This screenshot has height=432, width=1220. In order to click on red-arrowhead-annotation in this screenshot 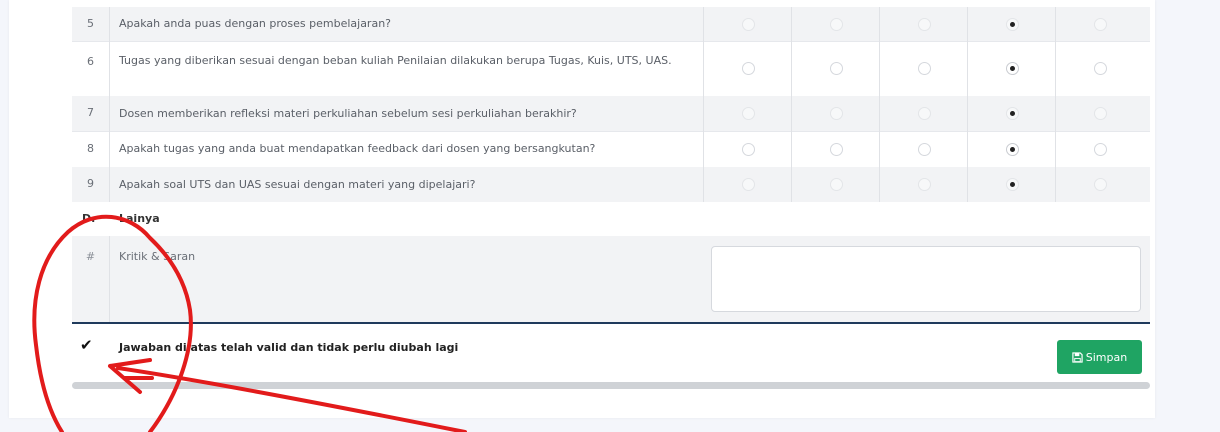, I will do `click(131, 376)`.